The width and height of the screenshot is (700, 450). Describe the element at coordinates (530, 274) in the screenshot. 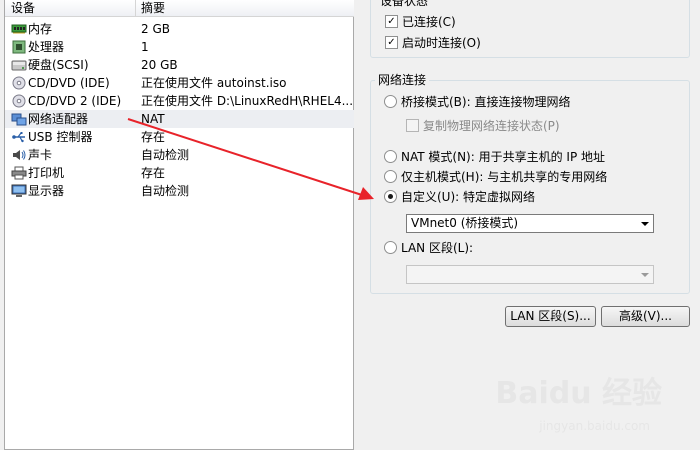

I see `lan-segment-select` at that location.